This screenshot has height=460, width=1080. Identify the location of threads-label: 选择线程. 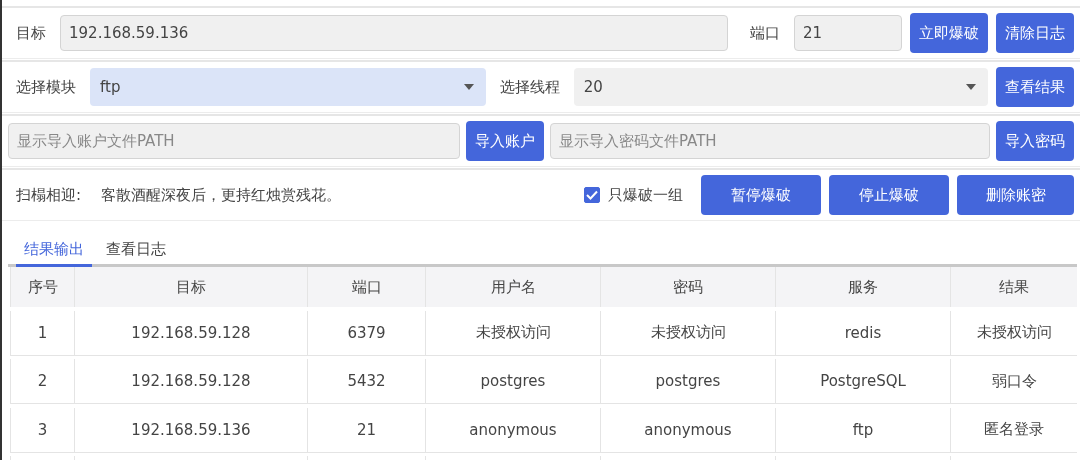
(529, 87).